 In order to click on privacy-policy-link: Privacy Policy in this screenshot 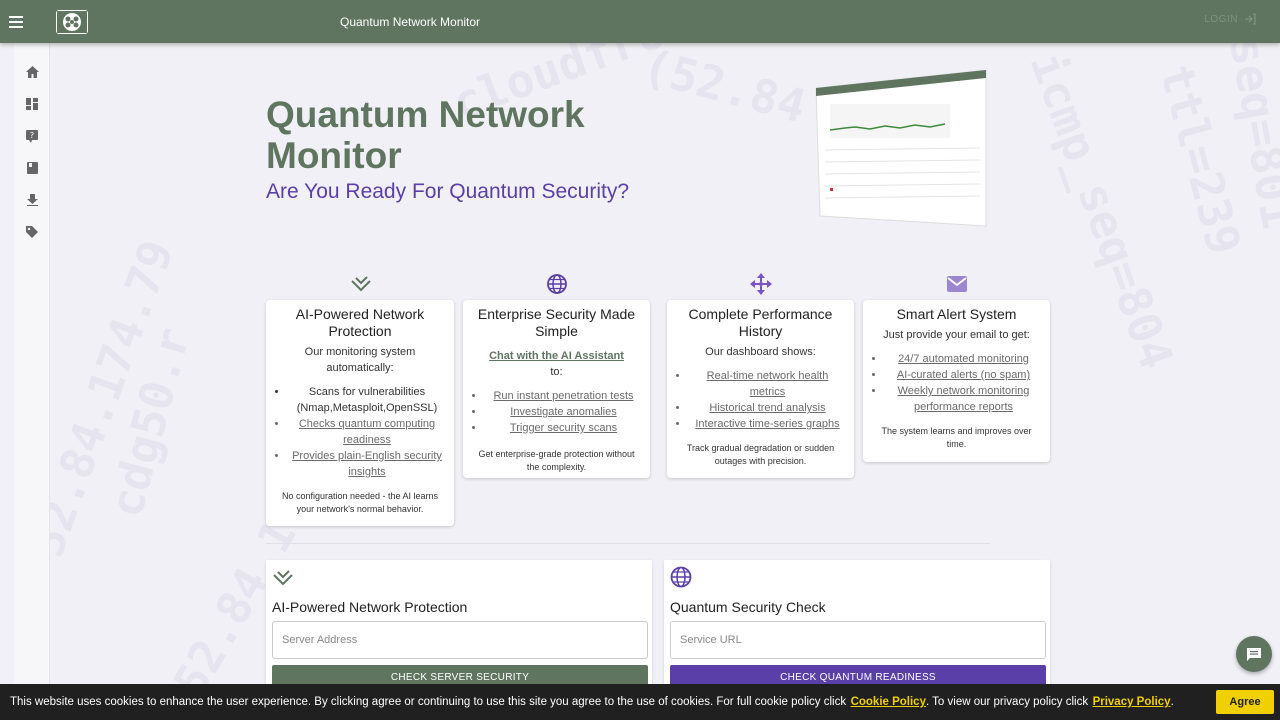, I will do `click(1132, 702)`.